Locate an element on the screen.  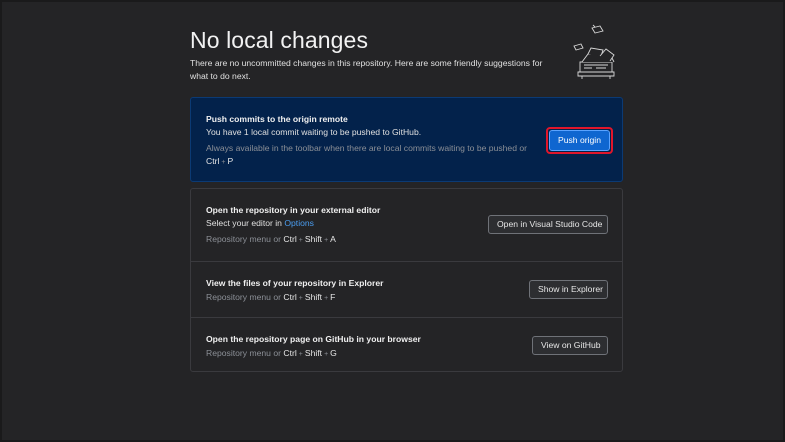
shortcut-key-f: F is located at coordinates (333, 297).